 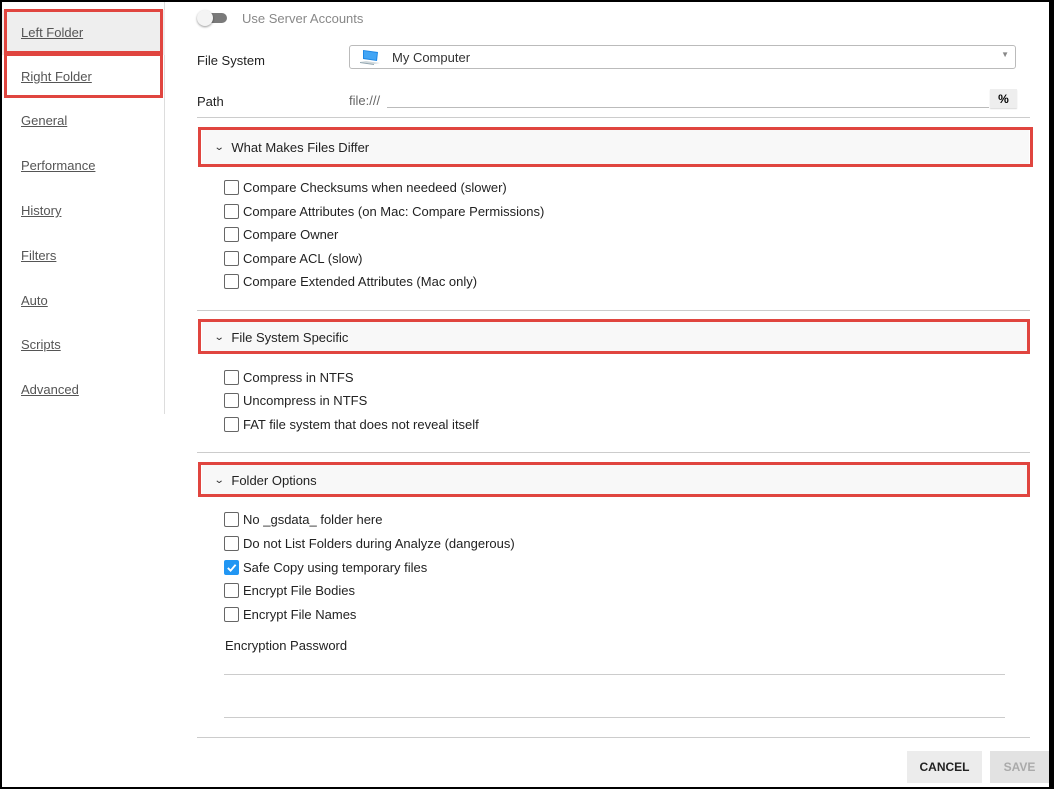 I want to click on option-compare-acl: Compare ACL (slow), so click(x=293, y=258).